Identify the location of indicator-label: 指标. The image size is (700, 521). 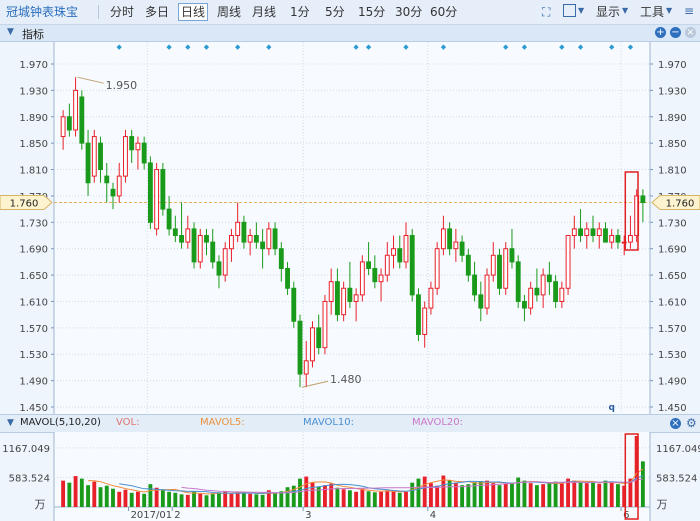
(33, 34).